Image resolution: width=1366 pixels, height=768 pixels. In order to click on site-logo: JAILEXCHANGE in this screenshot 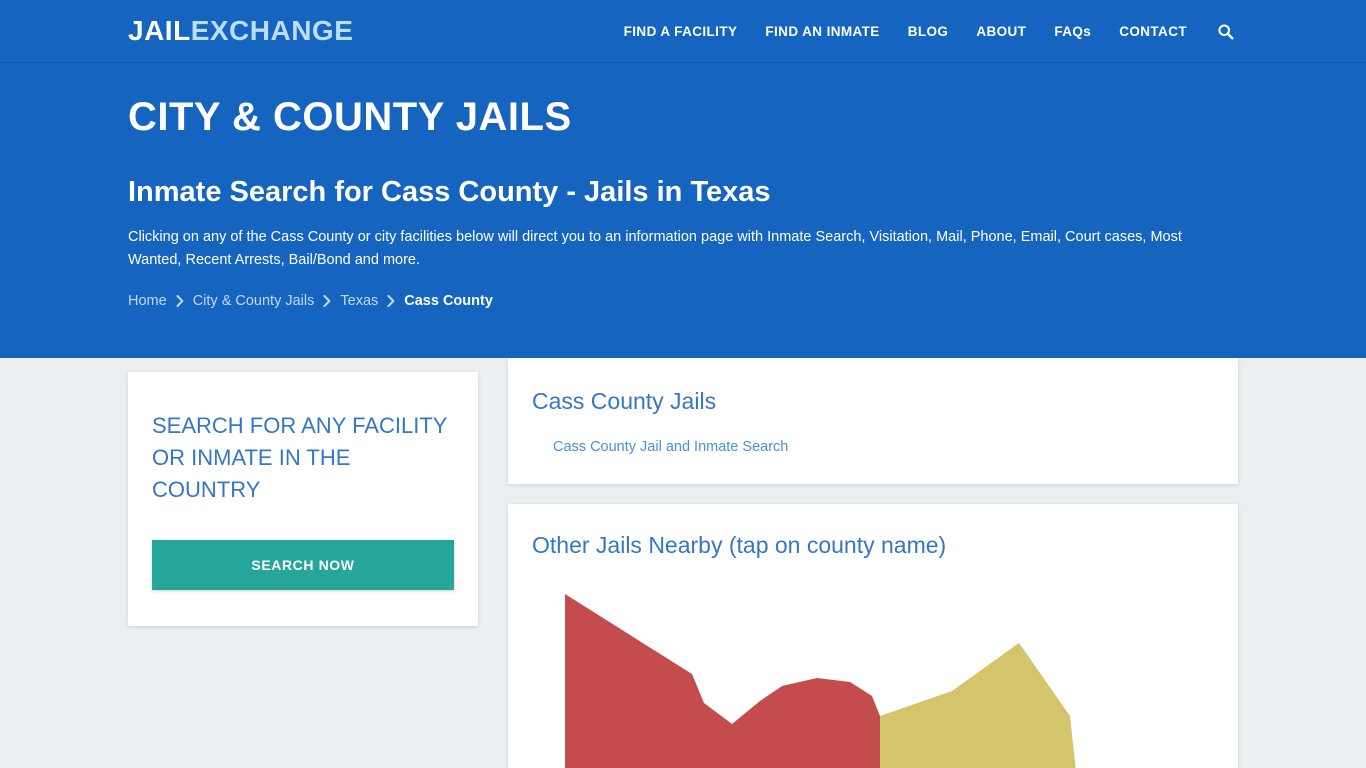, I will do `click(240, 31)`.